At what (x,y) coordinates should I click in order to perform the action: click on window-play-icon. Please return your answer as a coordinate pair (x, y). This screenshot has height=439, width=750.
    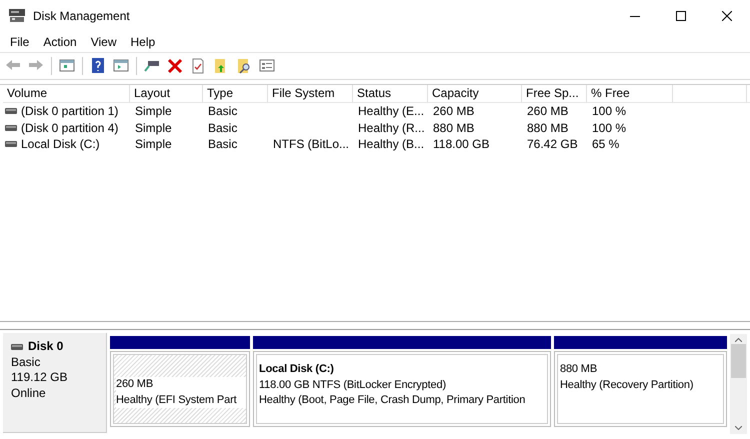
    Looking at the image, I should click on (121, 66).